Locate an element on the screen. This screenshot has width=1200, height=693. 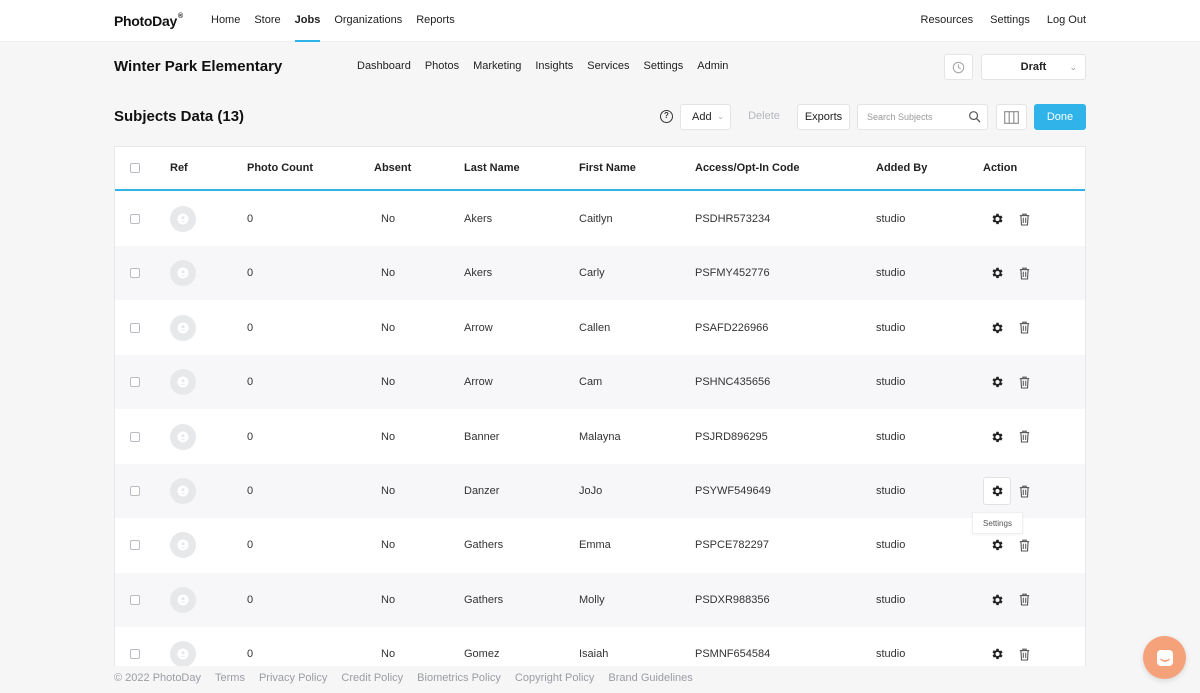
search-box is located at coordinates (922, 117).